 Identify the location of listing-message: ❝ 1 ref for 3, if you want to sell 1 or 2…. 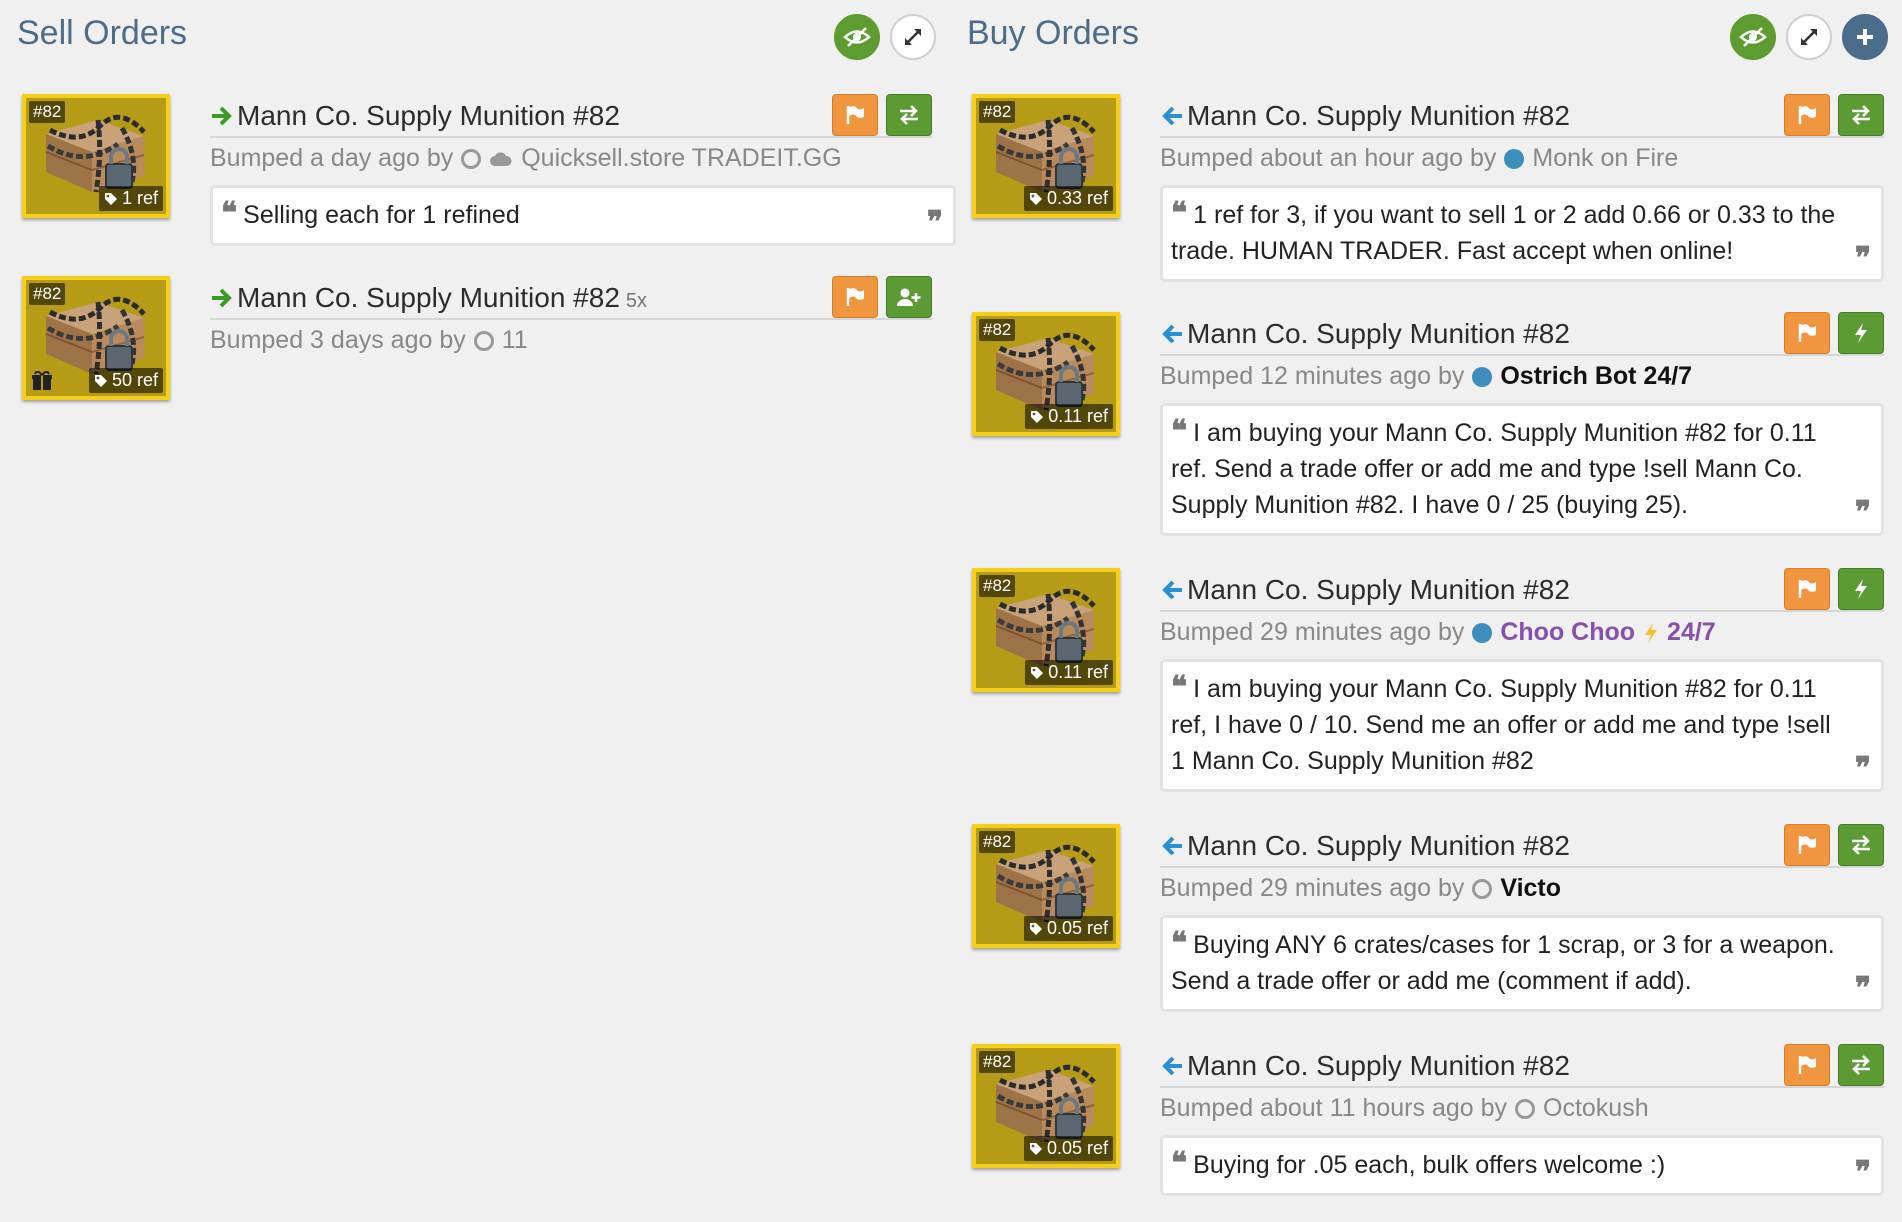
(1522, 233).